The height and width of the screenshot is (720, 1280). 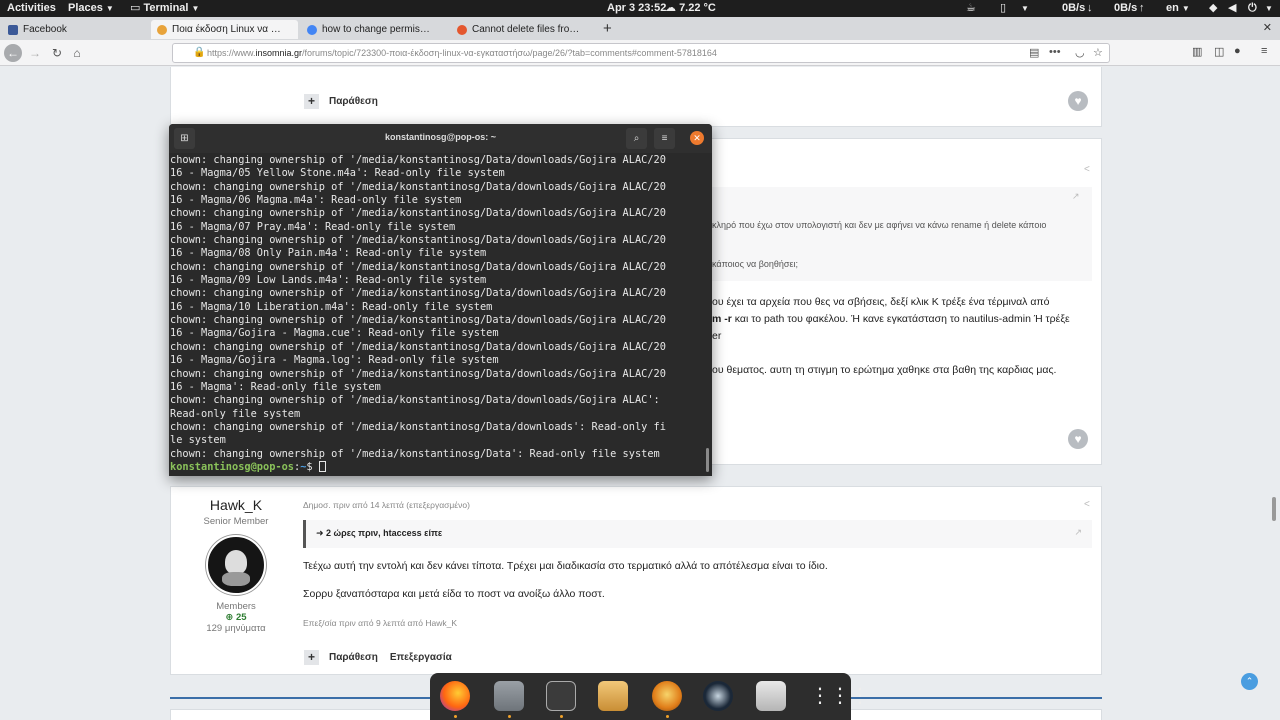 What do you see at coordinates (31, 8) in the screenshot?
I see `activities-button: Activities` at bounding box center [31, 8].